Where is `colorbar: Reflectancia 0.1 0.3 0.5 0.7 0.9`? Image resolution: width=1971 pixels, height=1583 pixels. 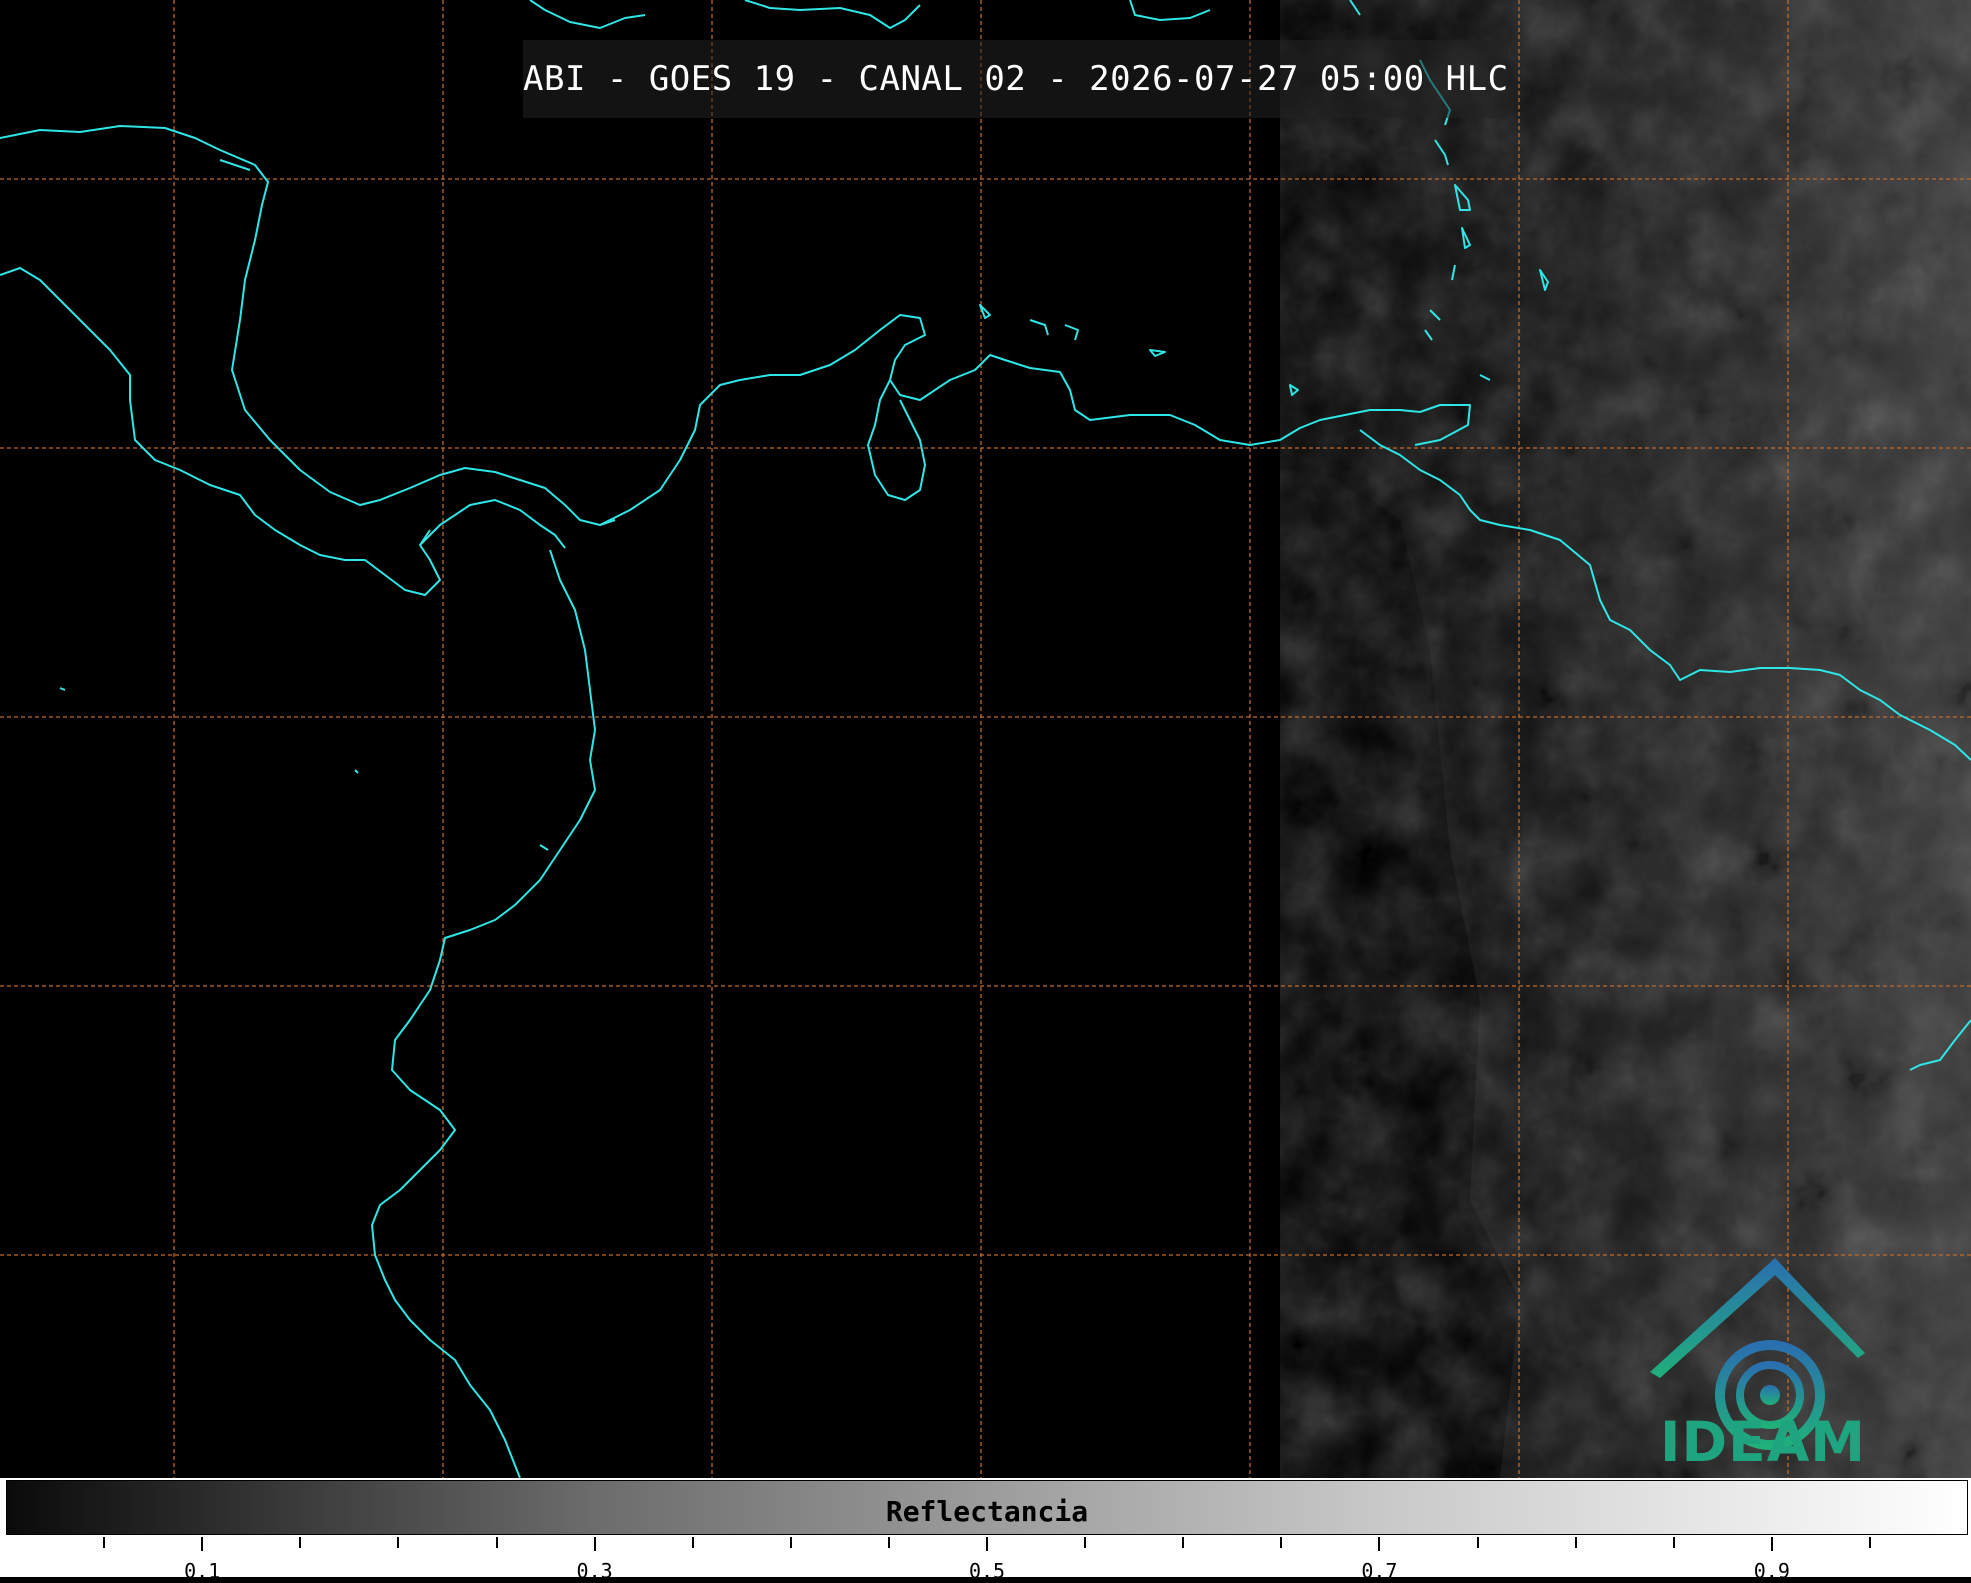
colorbar: Reflectancia 0.1 0.3 0.5 0.7 0.9 is located at coordinates (985, 1530).